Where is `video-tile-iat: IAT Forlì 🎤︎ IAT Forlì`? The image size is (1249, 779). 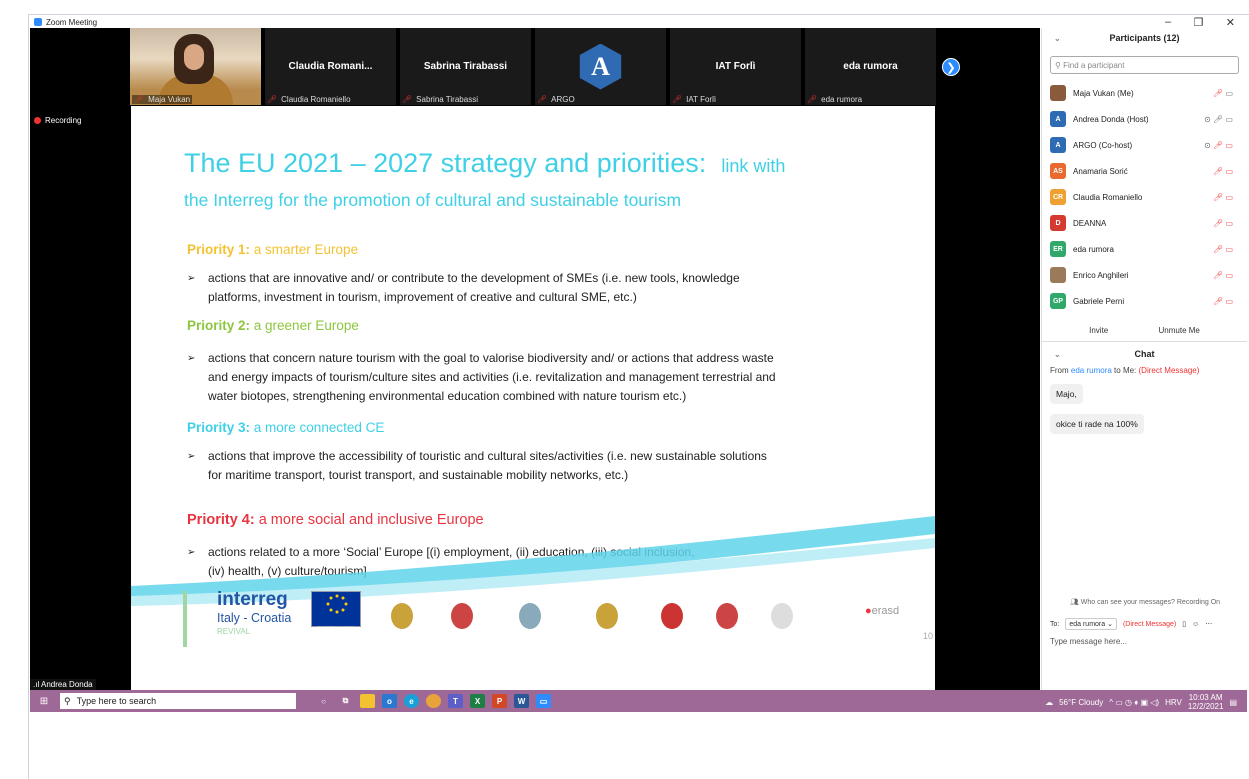
video-tile-iat: IAT Forlì 🎤︎ IAT Forlì is located at coordinates (735, 66).